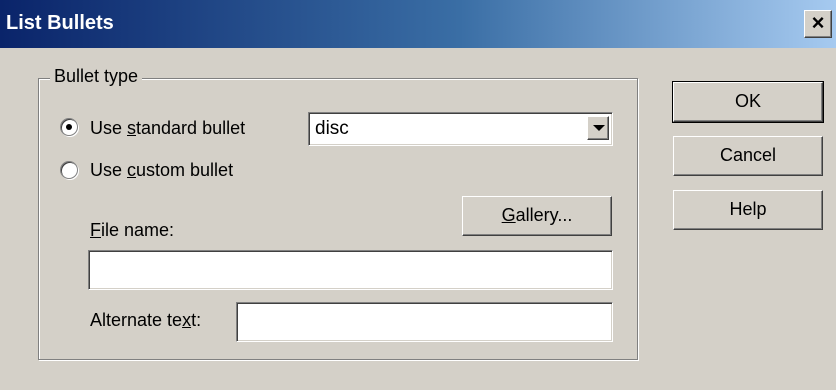 The width and height of the screenshot is (836, 390). I want to click on close-button: ×, so click(818, 24).